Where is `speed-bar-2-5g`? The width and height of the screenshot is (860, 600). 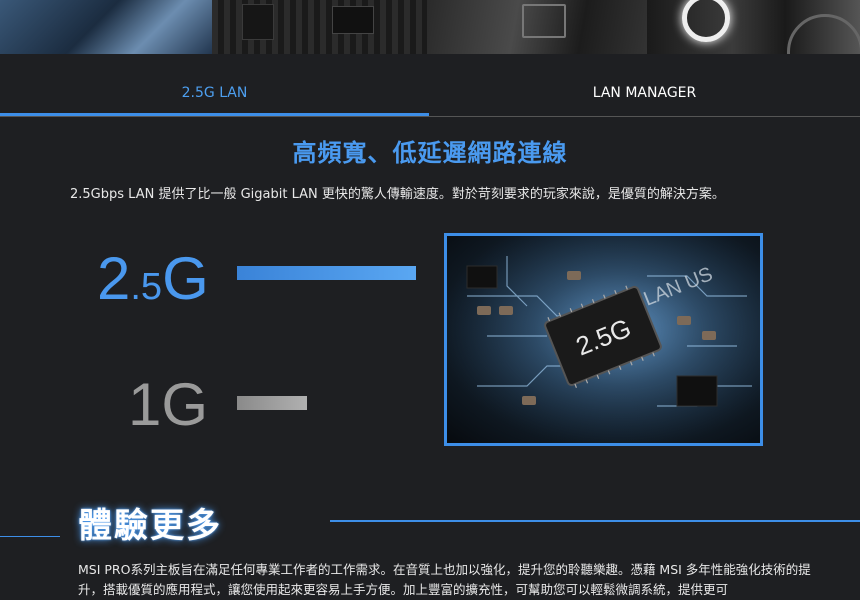
speed-bar-2-5g is located at coordinates (326, 273).